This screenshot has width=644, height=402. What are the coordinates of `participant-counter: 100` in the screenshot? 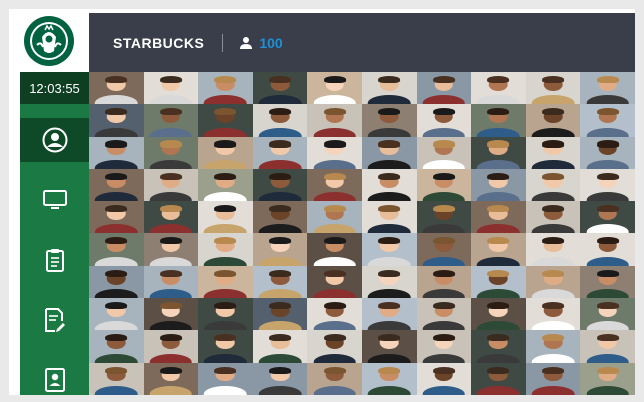 It's located at (261, 43).